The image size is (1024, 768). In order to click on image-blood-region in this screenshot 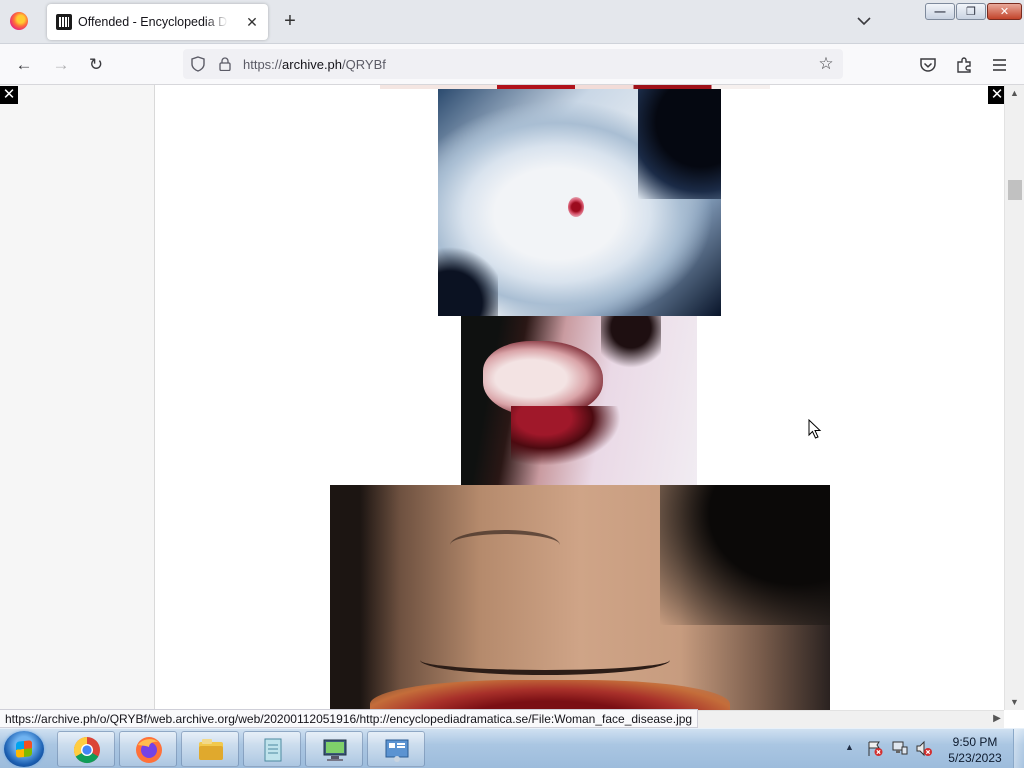, I will do `click(566, 436)`.